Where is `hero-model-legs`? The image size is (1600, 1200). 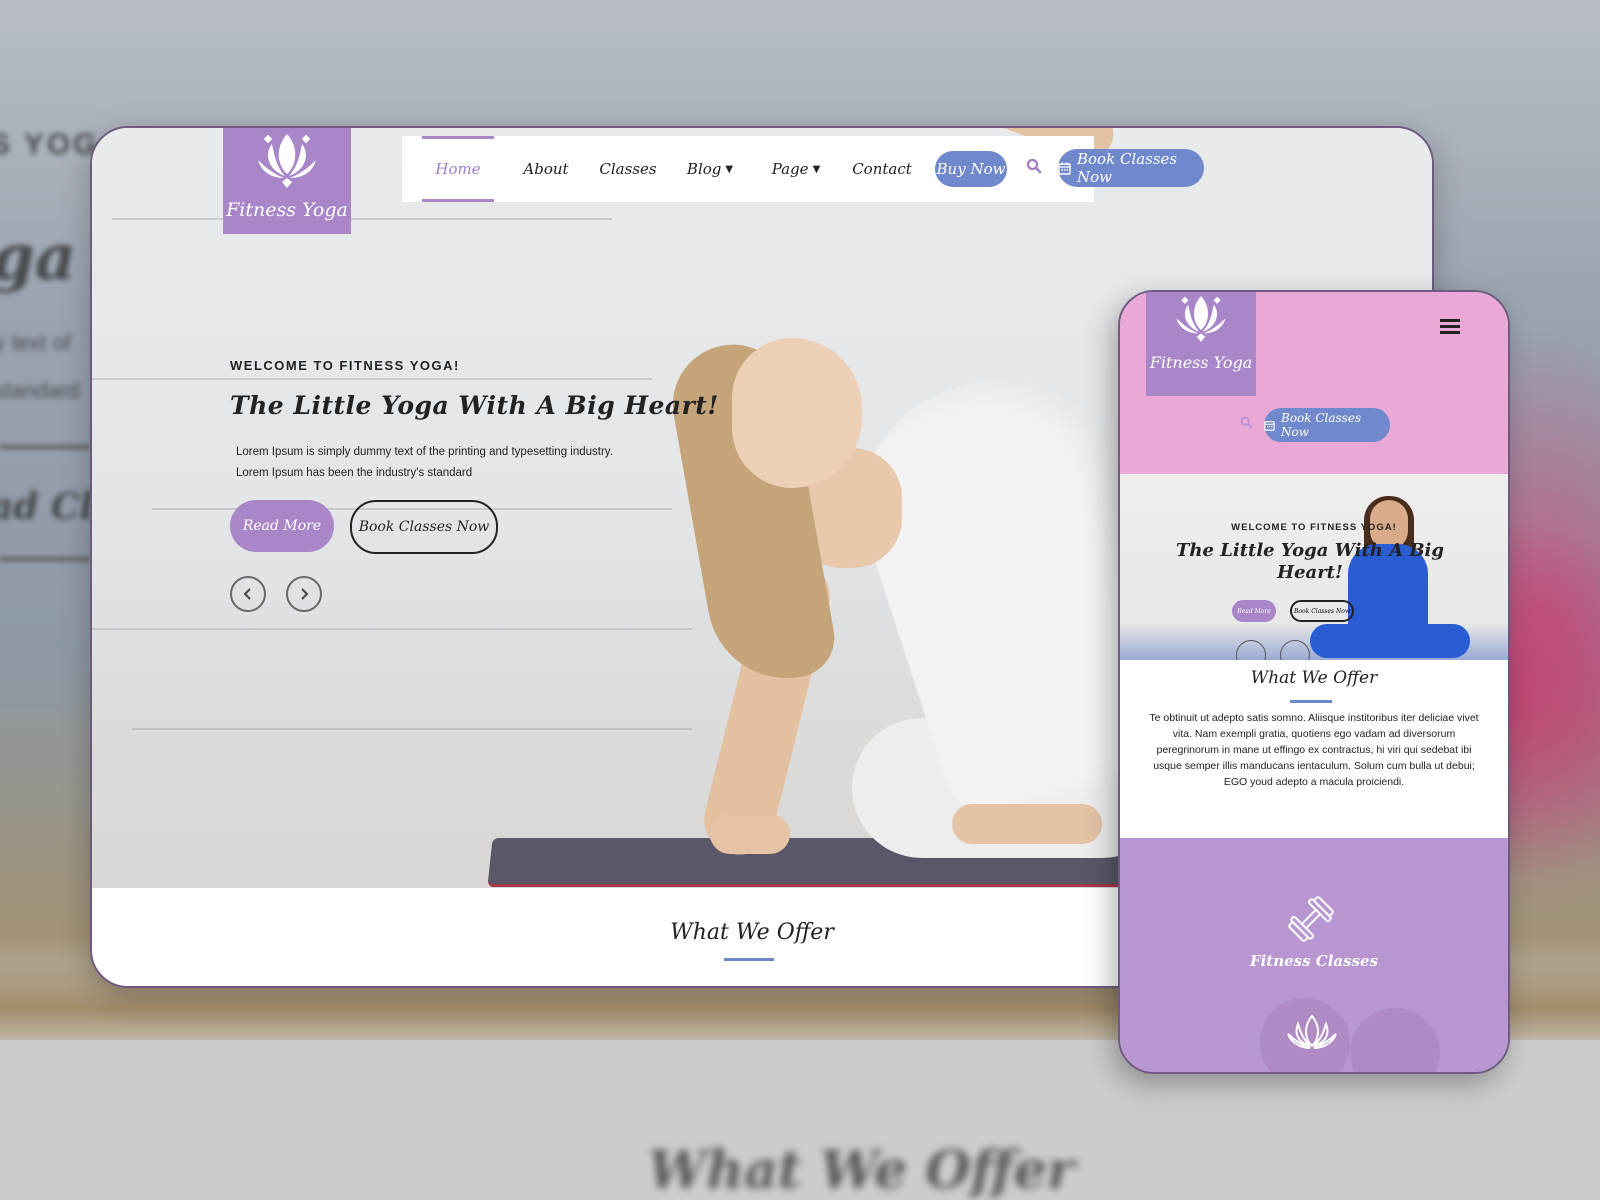
hero-model-legs is located at coordinates (1390, 641).